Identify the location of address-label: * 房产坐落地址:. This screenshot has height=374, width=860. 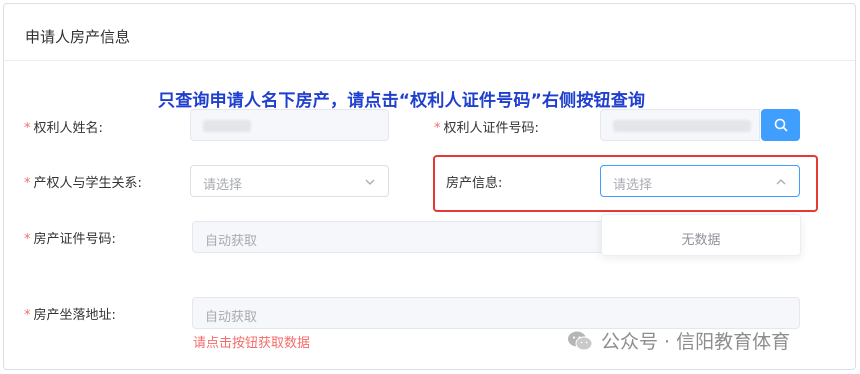
(70, 315).